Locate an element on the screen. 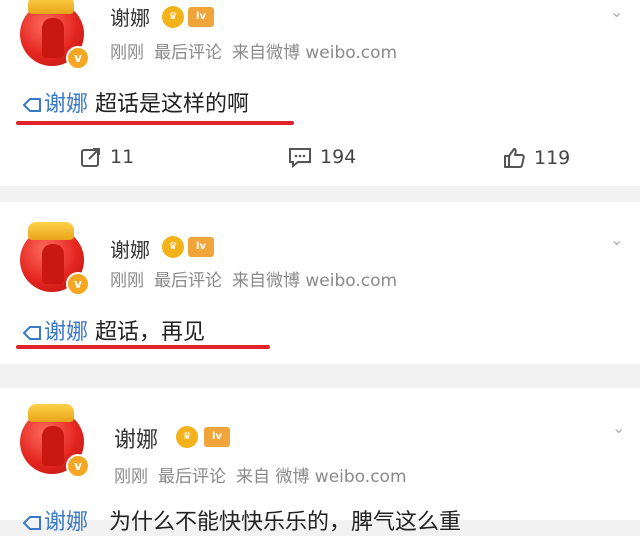  post-content: 谢娜 超话是这样的啊 is located at coordinates (135, 102).